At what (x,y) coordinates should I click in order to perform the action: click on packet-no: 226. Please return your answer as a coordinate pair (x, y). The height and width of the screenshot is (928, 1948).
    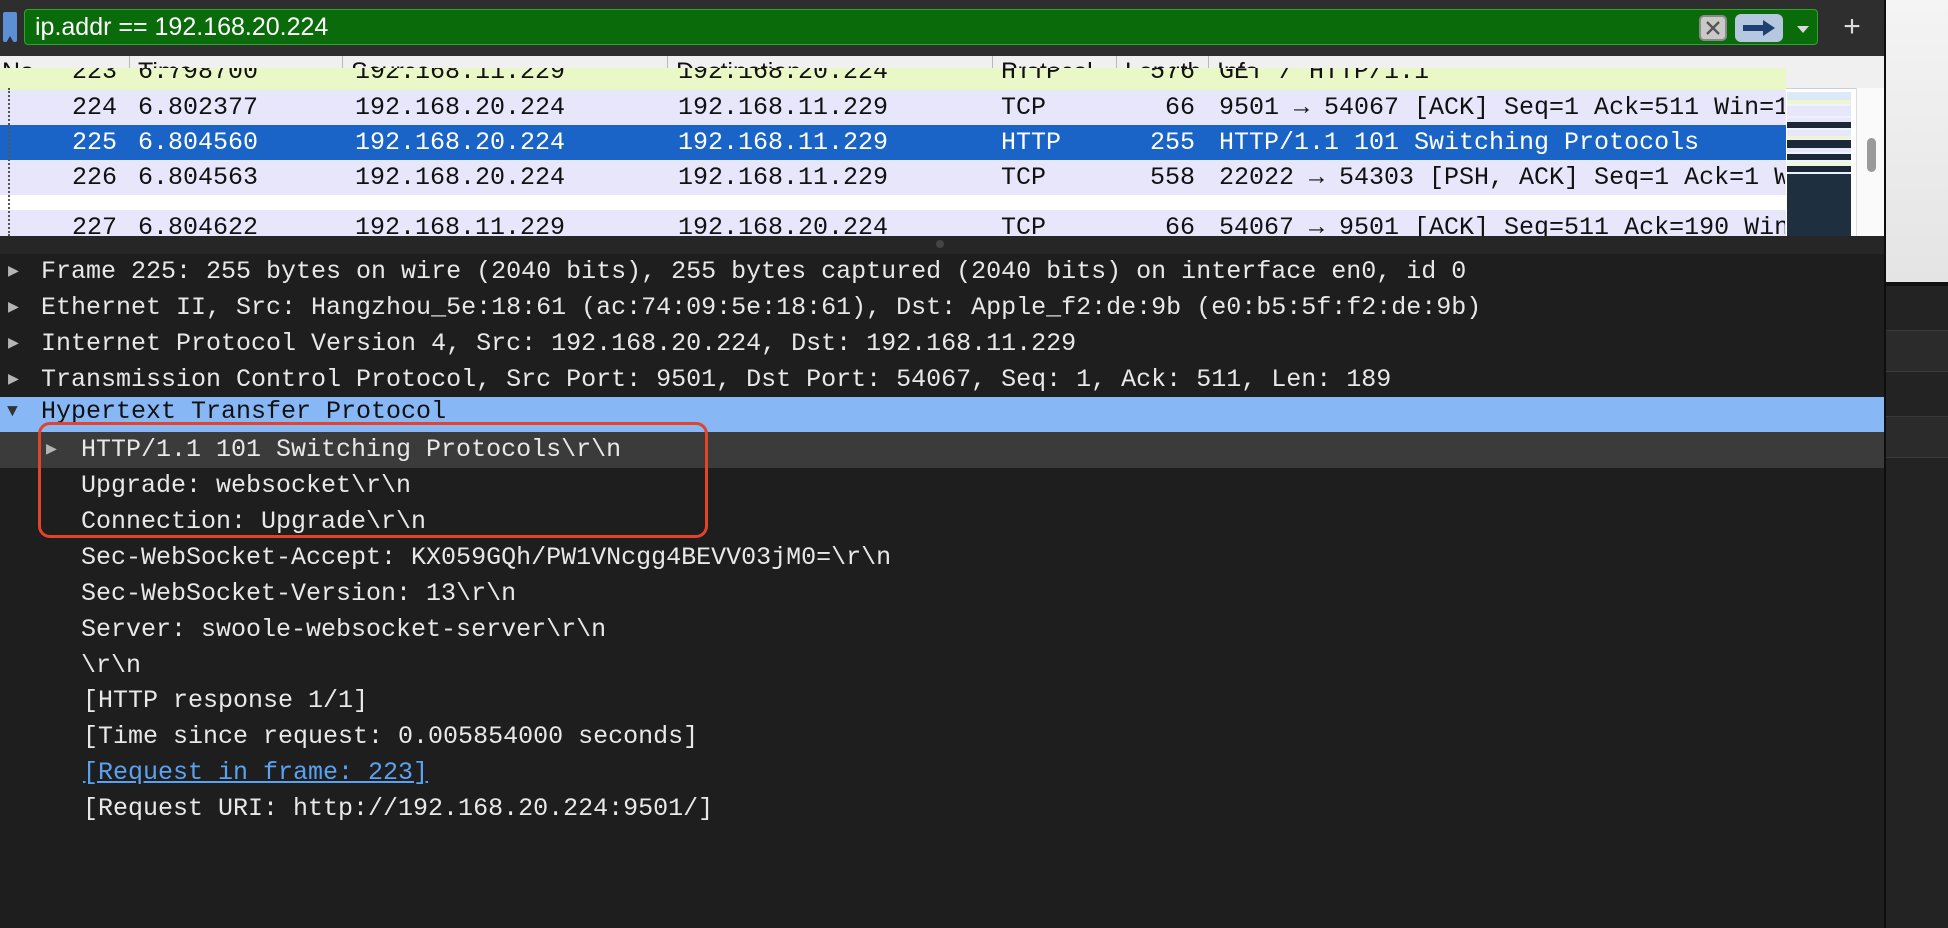
    Looking at the image, I should click on (95, 177).